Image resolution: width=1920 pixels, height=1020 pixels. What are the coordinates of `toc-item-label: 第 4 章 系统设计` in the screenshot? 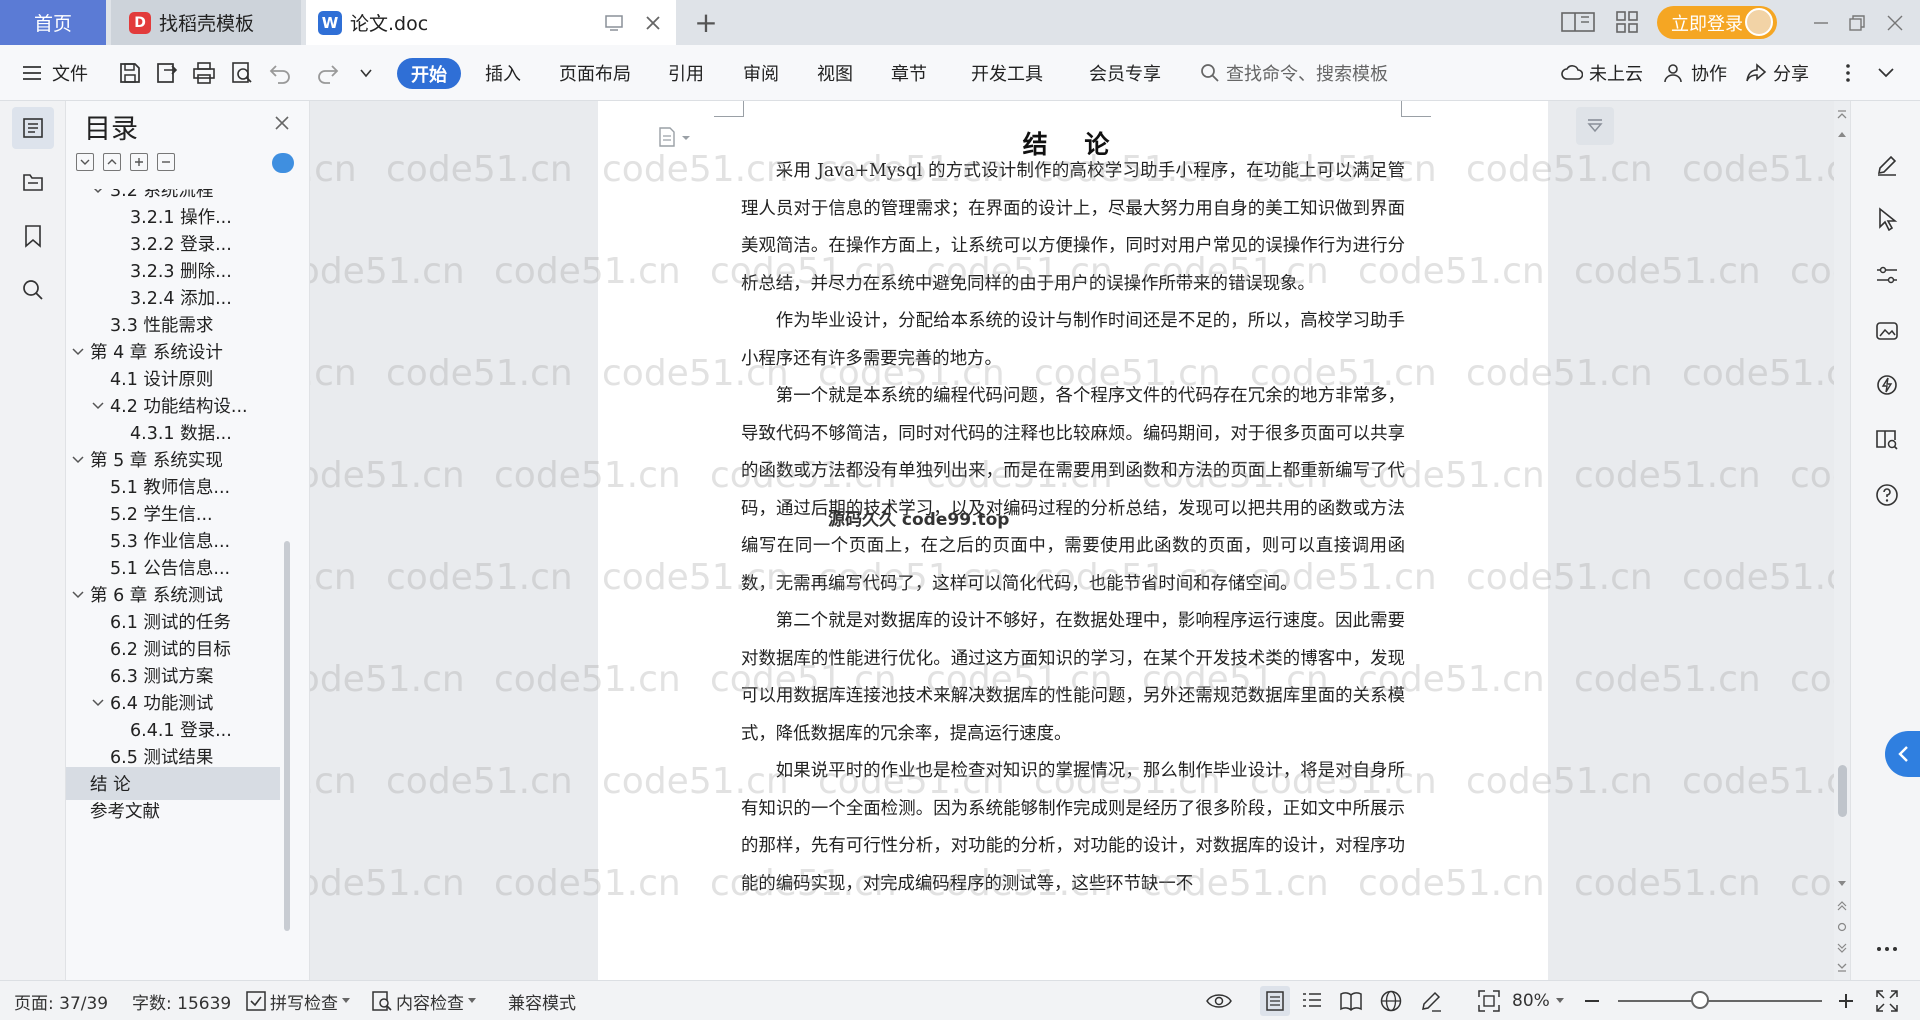 It's located at (156, 353).